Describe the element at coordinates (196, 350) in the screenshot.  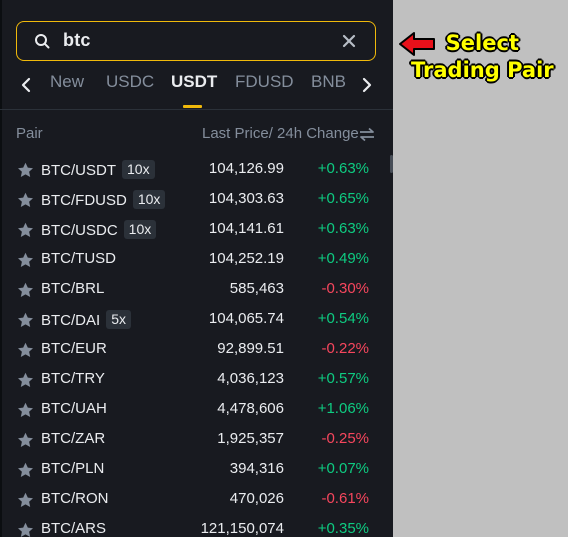
I see `pair-row: BTC/EUR 92,899.51 -0.22%` at that location.